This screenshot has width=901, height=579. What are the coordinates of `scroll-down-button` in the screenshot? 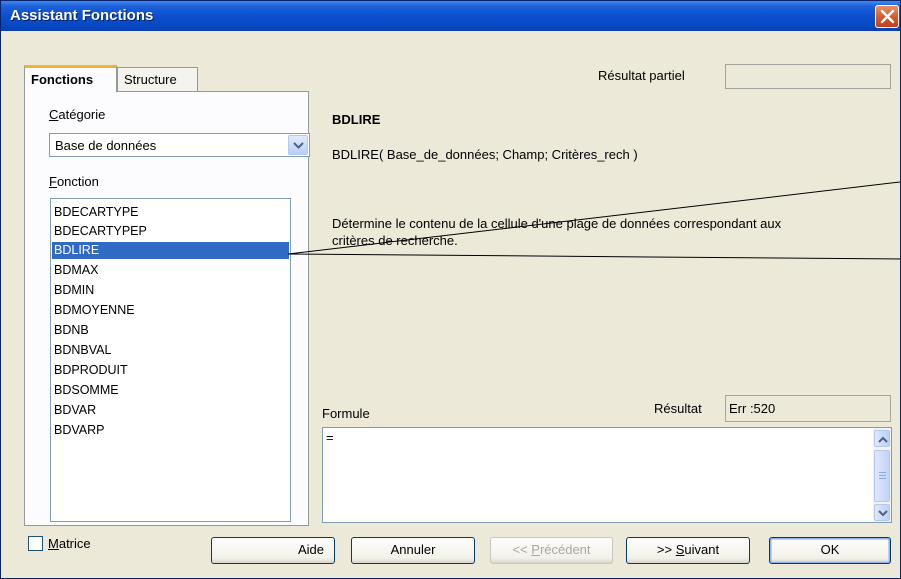 It's located at (882, 512).